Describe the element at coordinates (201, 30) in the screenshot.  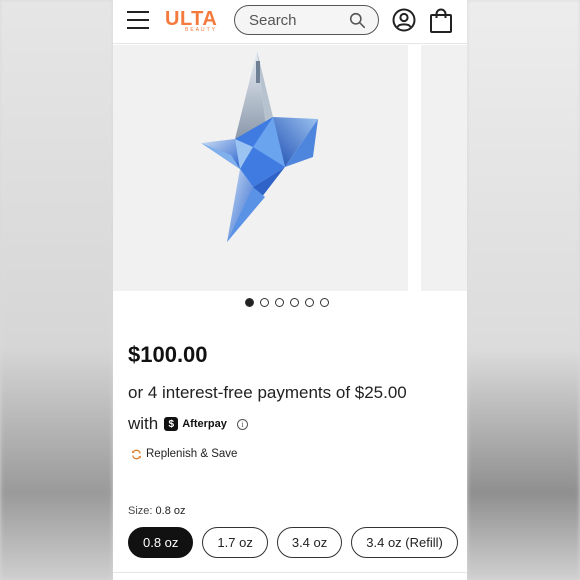
I see `ulta-logo-subtext: BEAUTY` at that location.